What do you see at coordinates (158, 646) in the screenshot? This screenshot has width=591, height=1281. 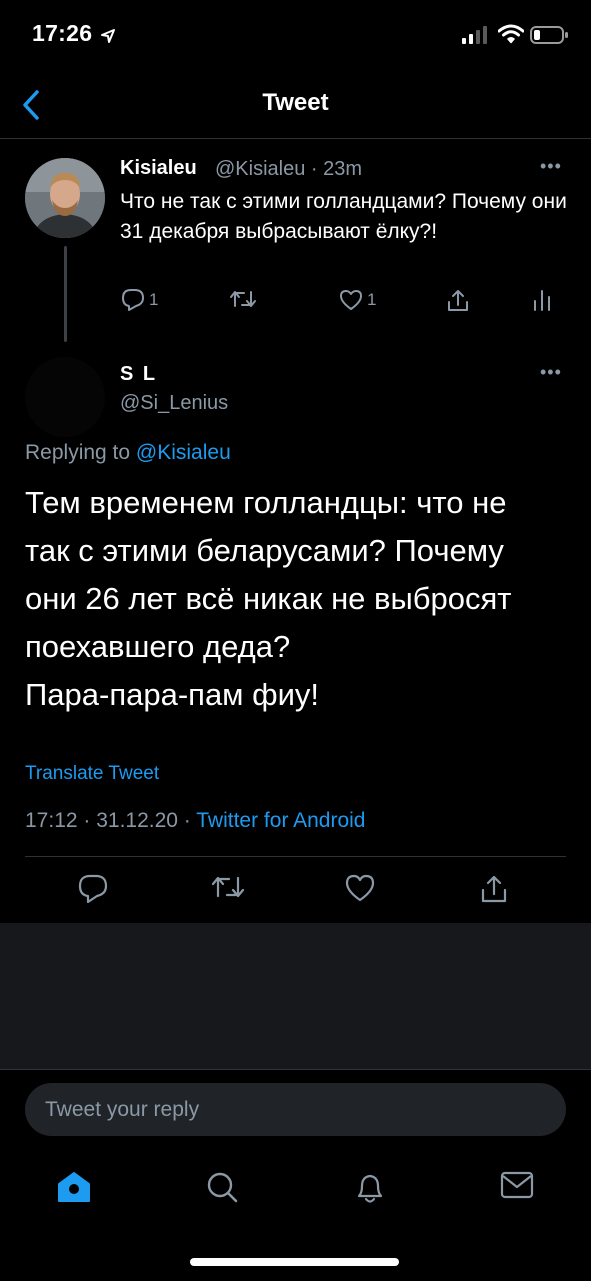 I see `tweet-body-line: поехавшего деда?` at bounding box center [158, 646].